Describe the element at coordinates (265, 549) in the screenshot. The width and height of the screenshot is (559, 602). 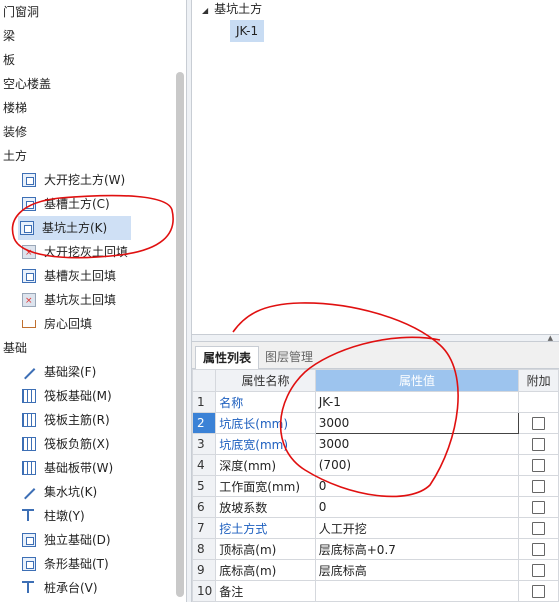
I see `property-name: 顶标高(m)` at that location.